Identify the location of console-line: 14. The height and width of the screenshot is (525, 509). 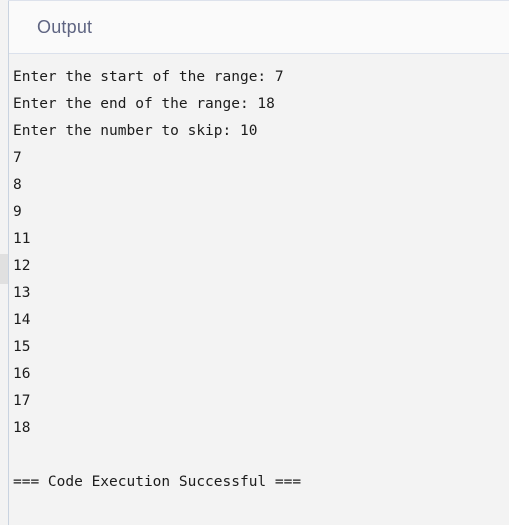
(22, 320).